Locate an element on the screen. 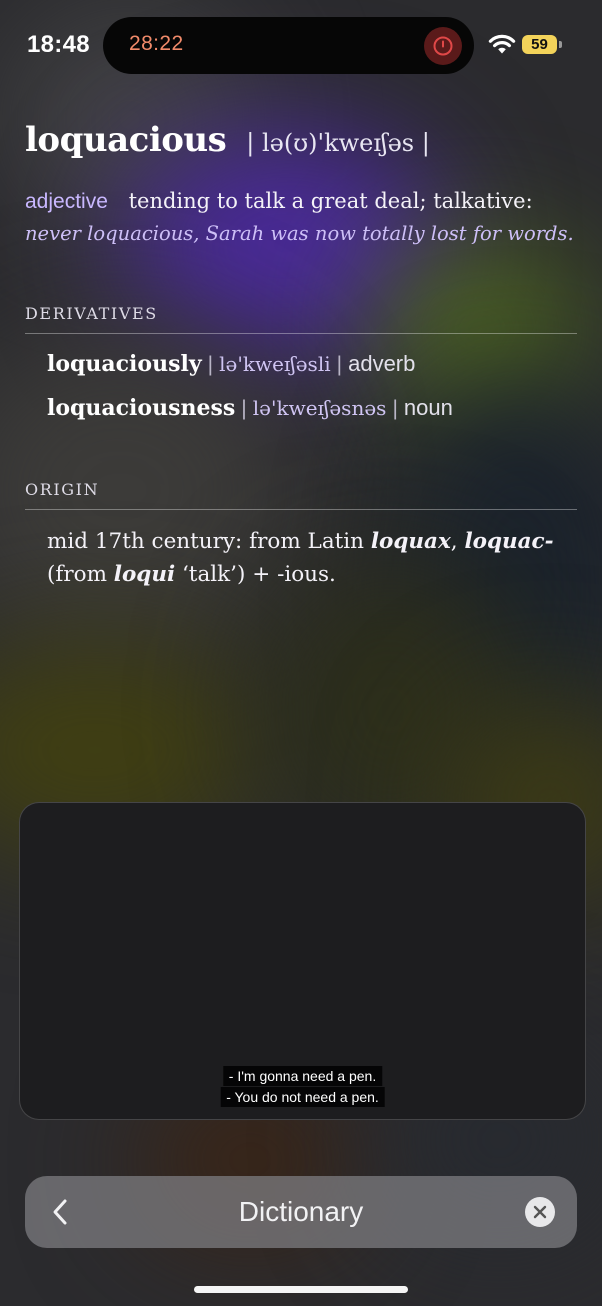 This screenshot has height=1306, width=602. dictionary-search-bar: Dictionary is located at coordinates (301, 1212).